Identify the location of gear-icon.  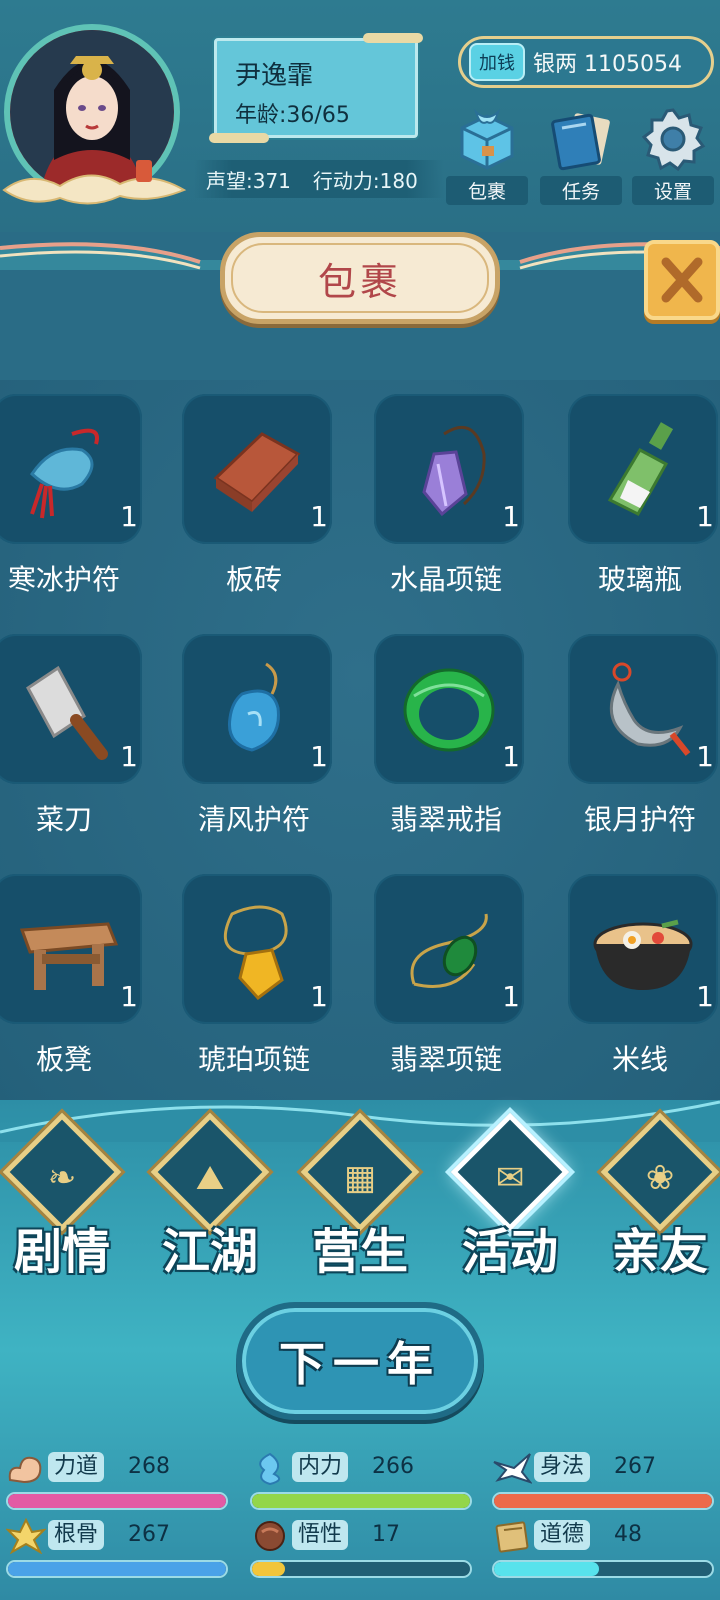
(673, 139).